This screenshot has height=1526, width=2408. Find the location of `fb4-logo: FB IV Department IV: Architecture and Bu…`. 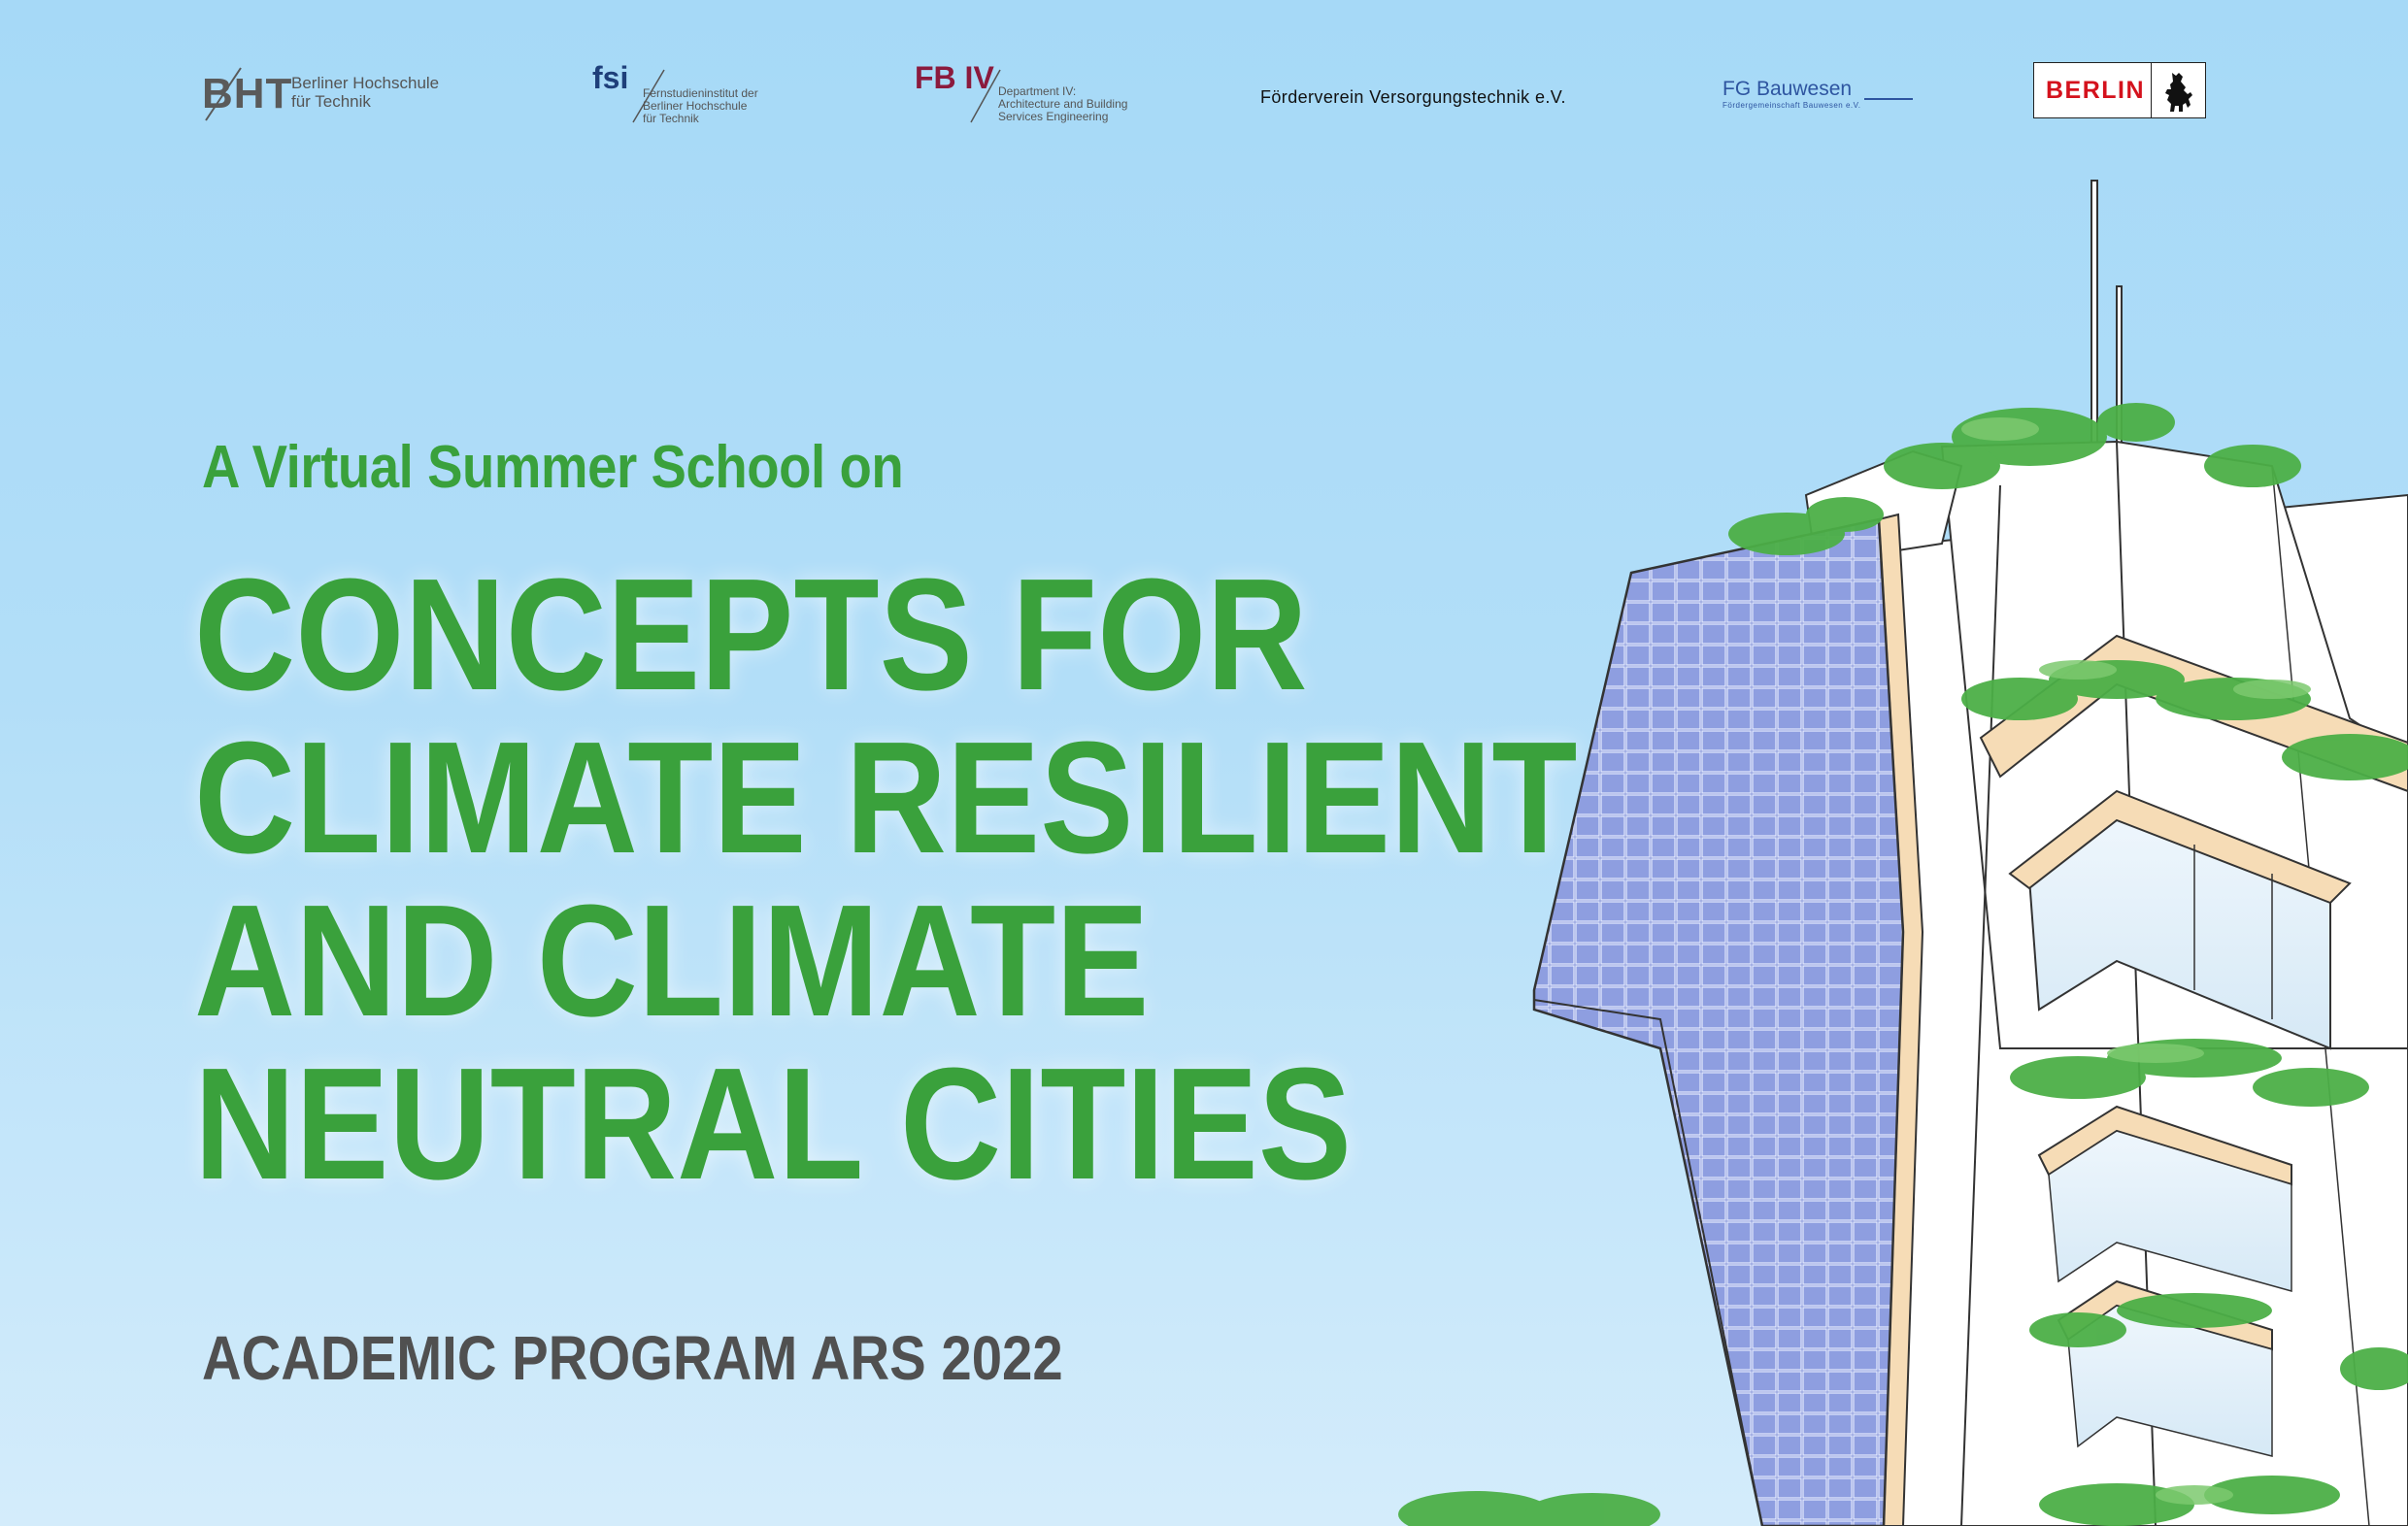

fb4-logo: FB IV Department IV: Architecture and Bu… is located at coordinates (1041, 94).